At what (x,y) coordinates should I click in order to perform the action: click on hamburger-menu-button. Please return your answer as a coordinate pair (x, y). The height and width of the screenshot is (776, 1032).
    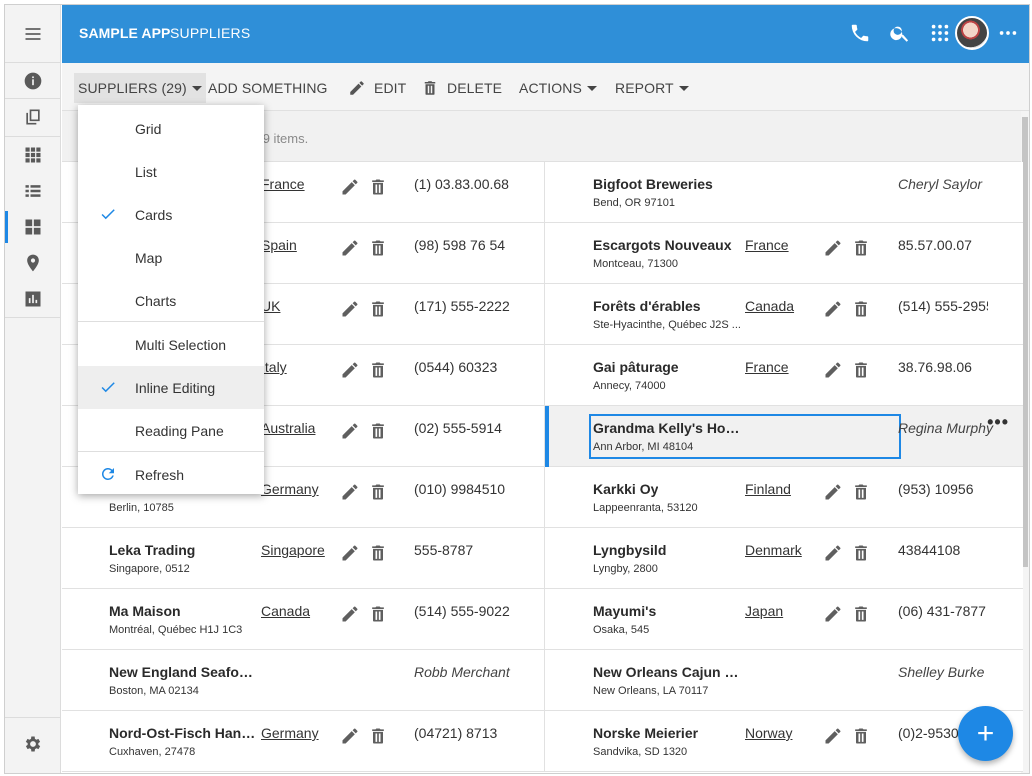
    Looking at the image, I should click on (33, 34).